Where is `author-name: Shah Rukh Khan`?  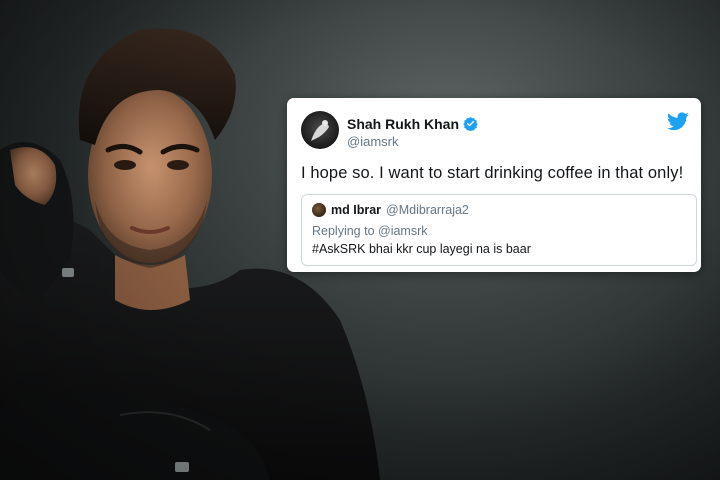 author-name: Shah Rukh Khan is located at coordinates (412, 125).